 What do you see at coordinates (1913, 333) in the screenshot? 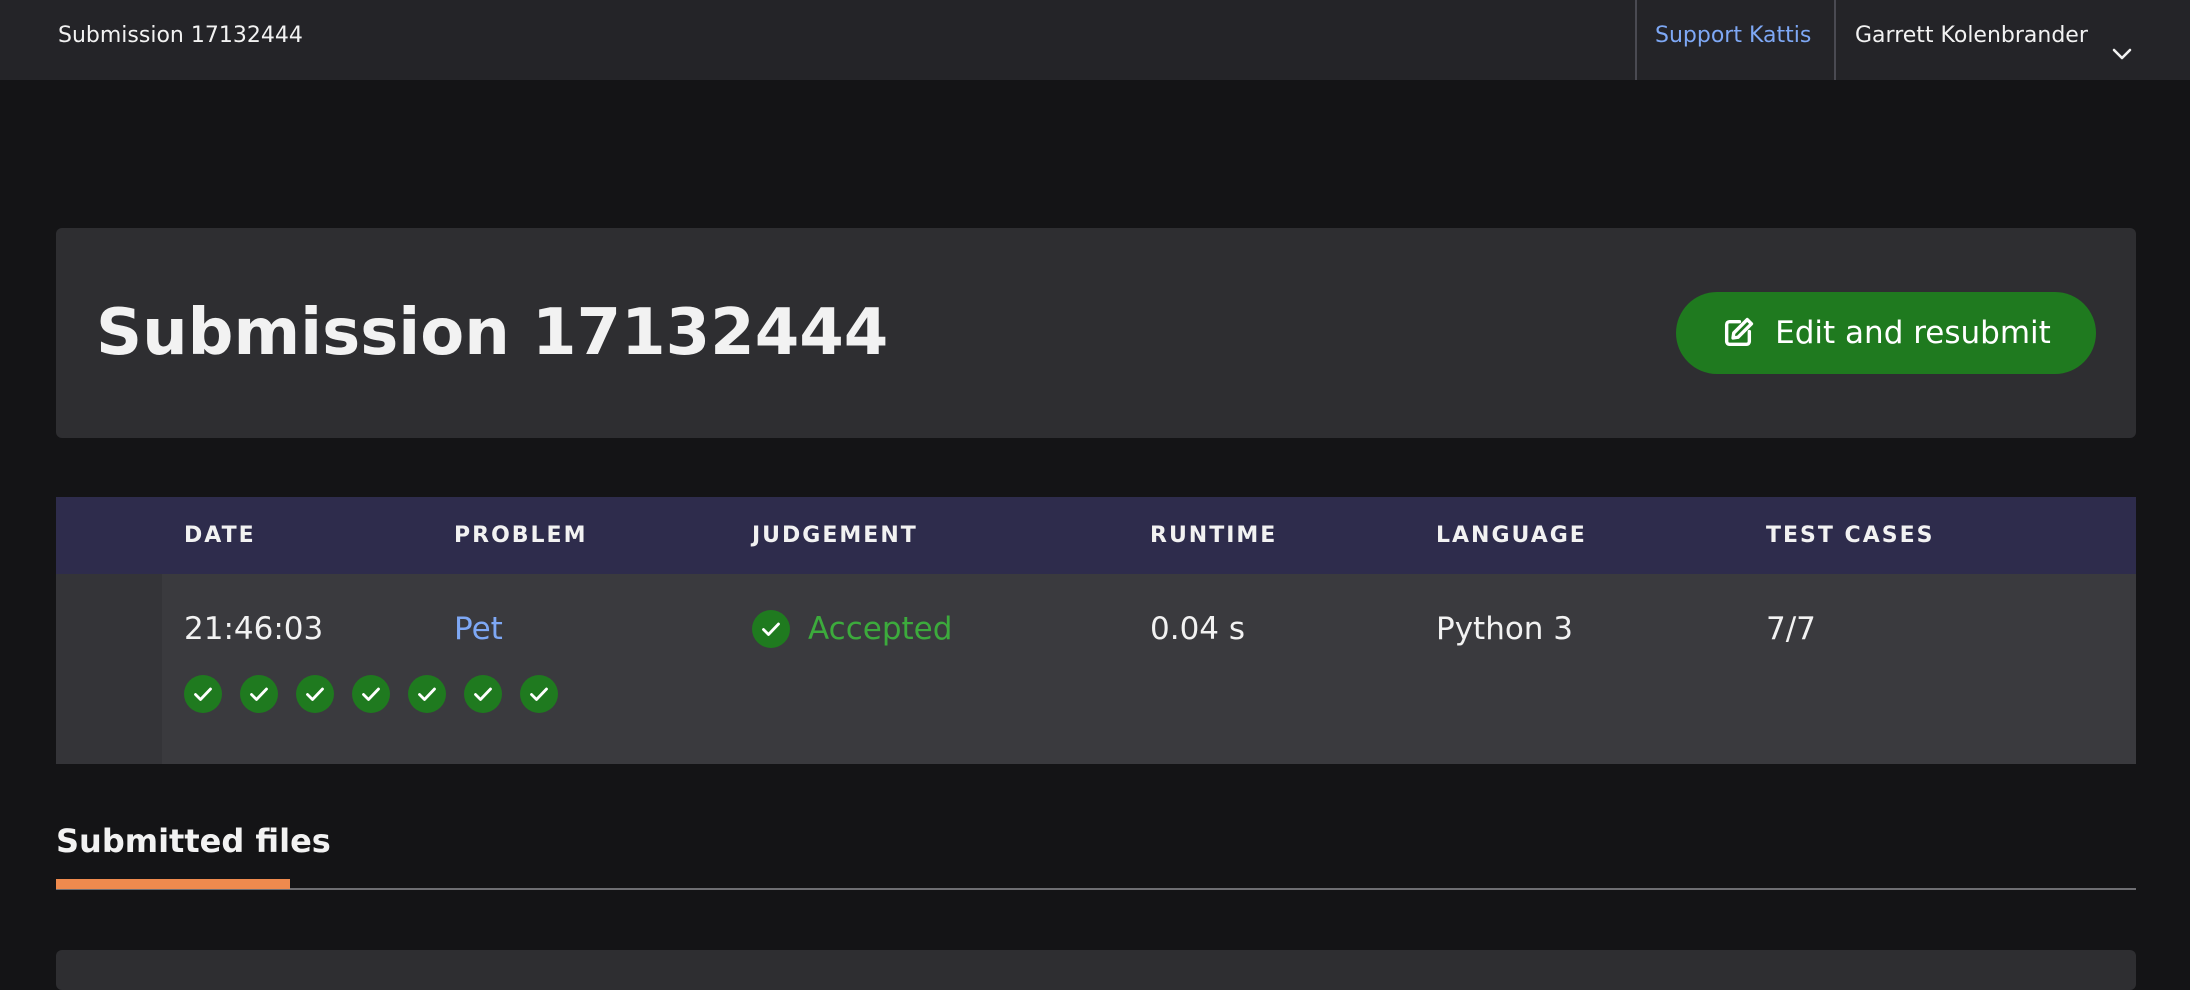
I see `edit-and-resubmit-label: Edit and resubmit` at bounding box center [1913, 333].